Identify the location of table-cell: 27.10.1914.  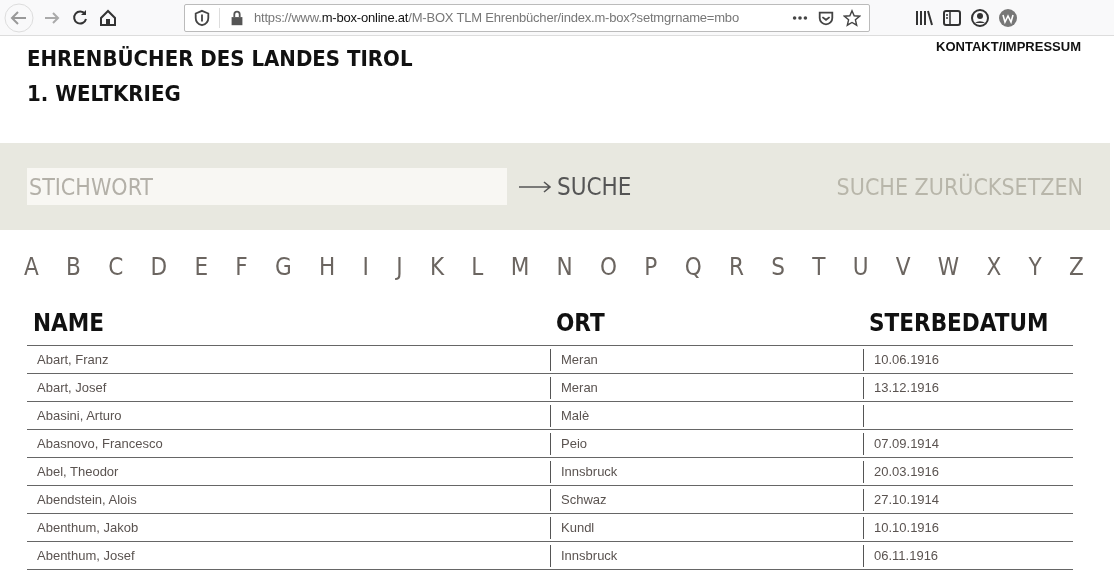
(907, 499).